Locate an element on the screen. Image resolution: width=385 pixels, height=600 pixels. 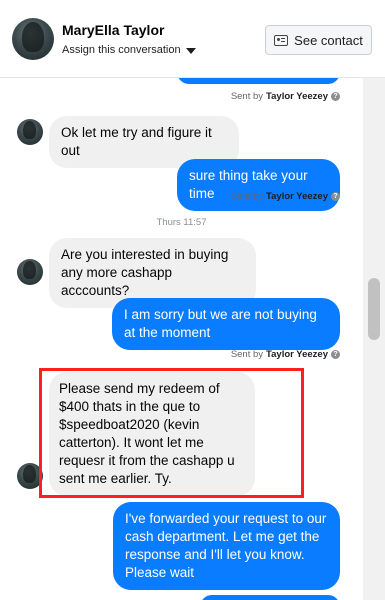
thread-scrollbar is located at coordinates (374, 339).